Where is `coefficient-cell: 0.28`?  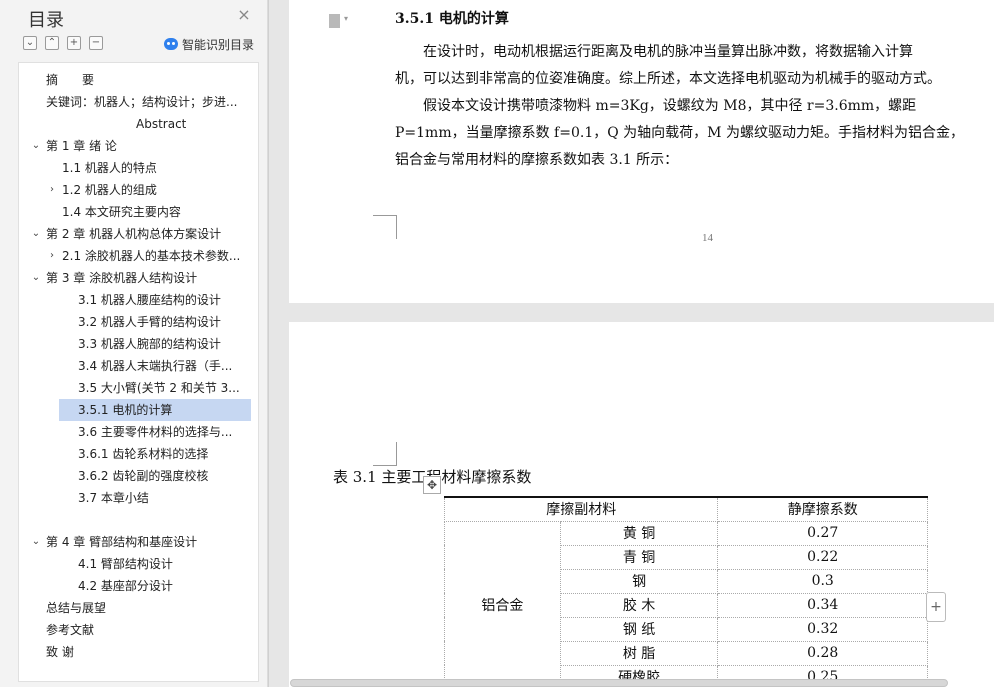 coefficient-cell: 0.28 is located at coordinates (822, 653).